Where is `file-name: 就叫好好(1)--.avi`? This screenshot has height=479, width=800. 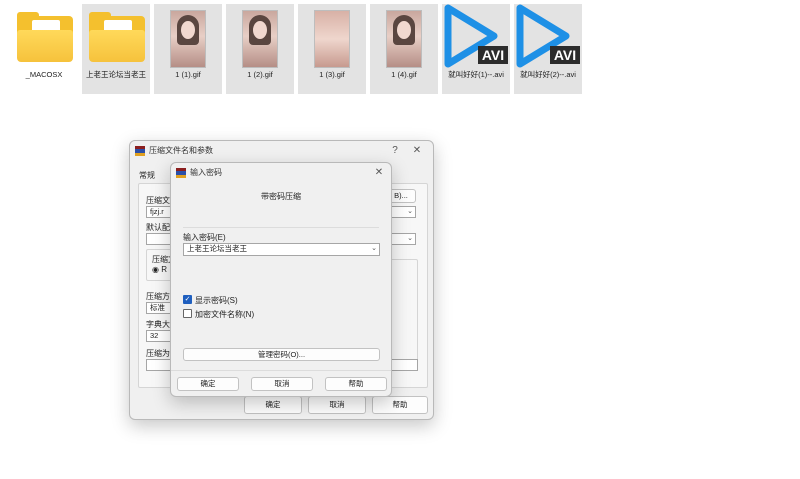 file-name: 就叫好好(1)--.avi is located at coordinates (476, 74).